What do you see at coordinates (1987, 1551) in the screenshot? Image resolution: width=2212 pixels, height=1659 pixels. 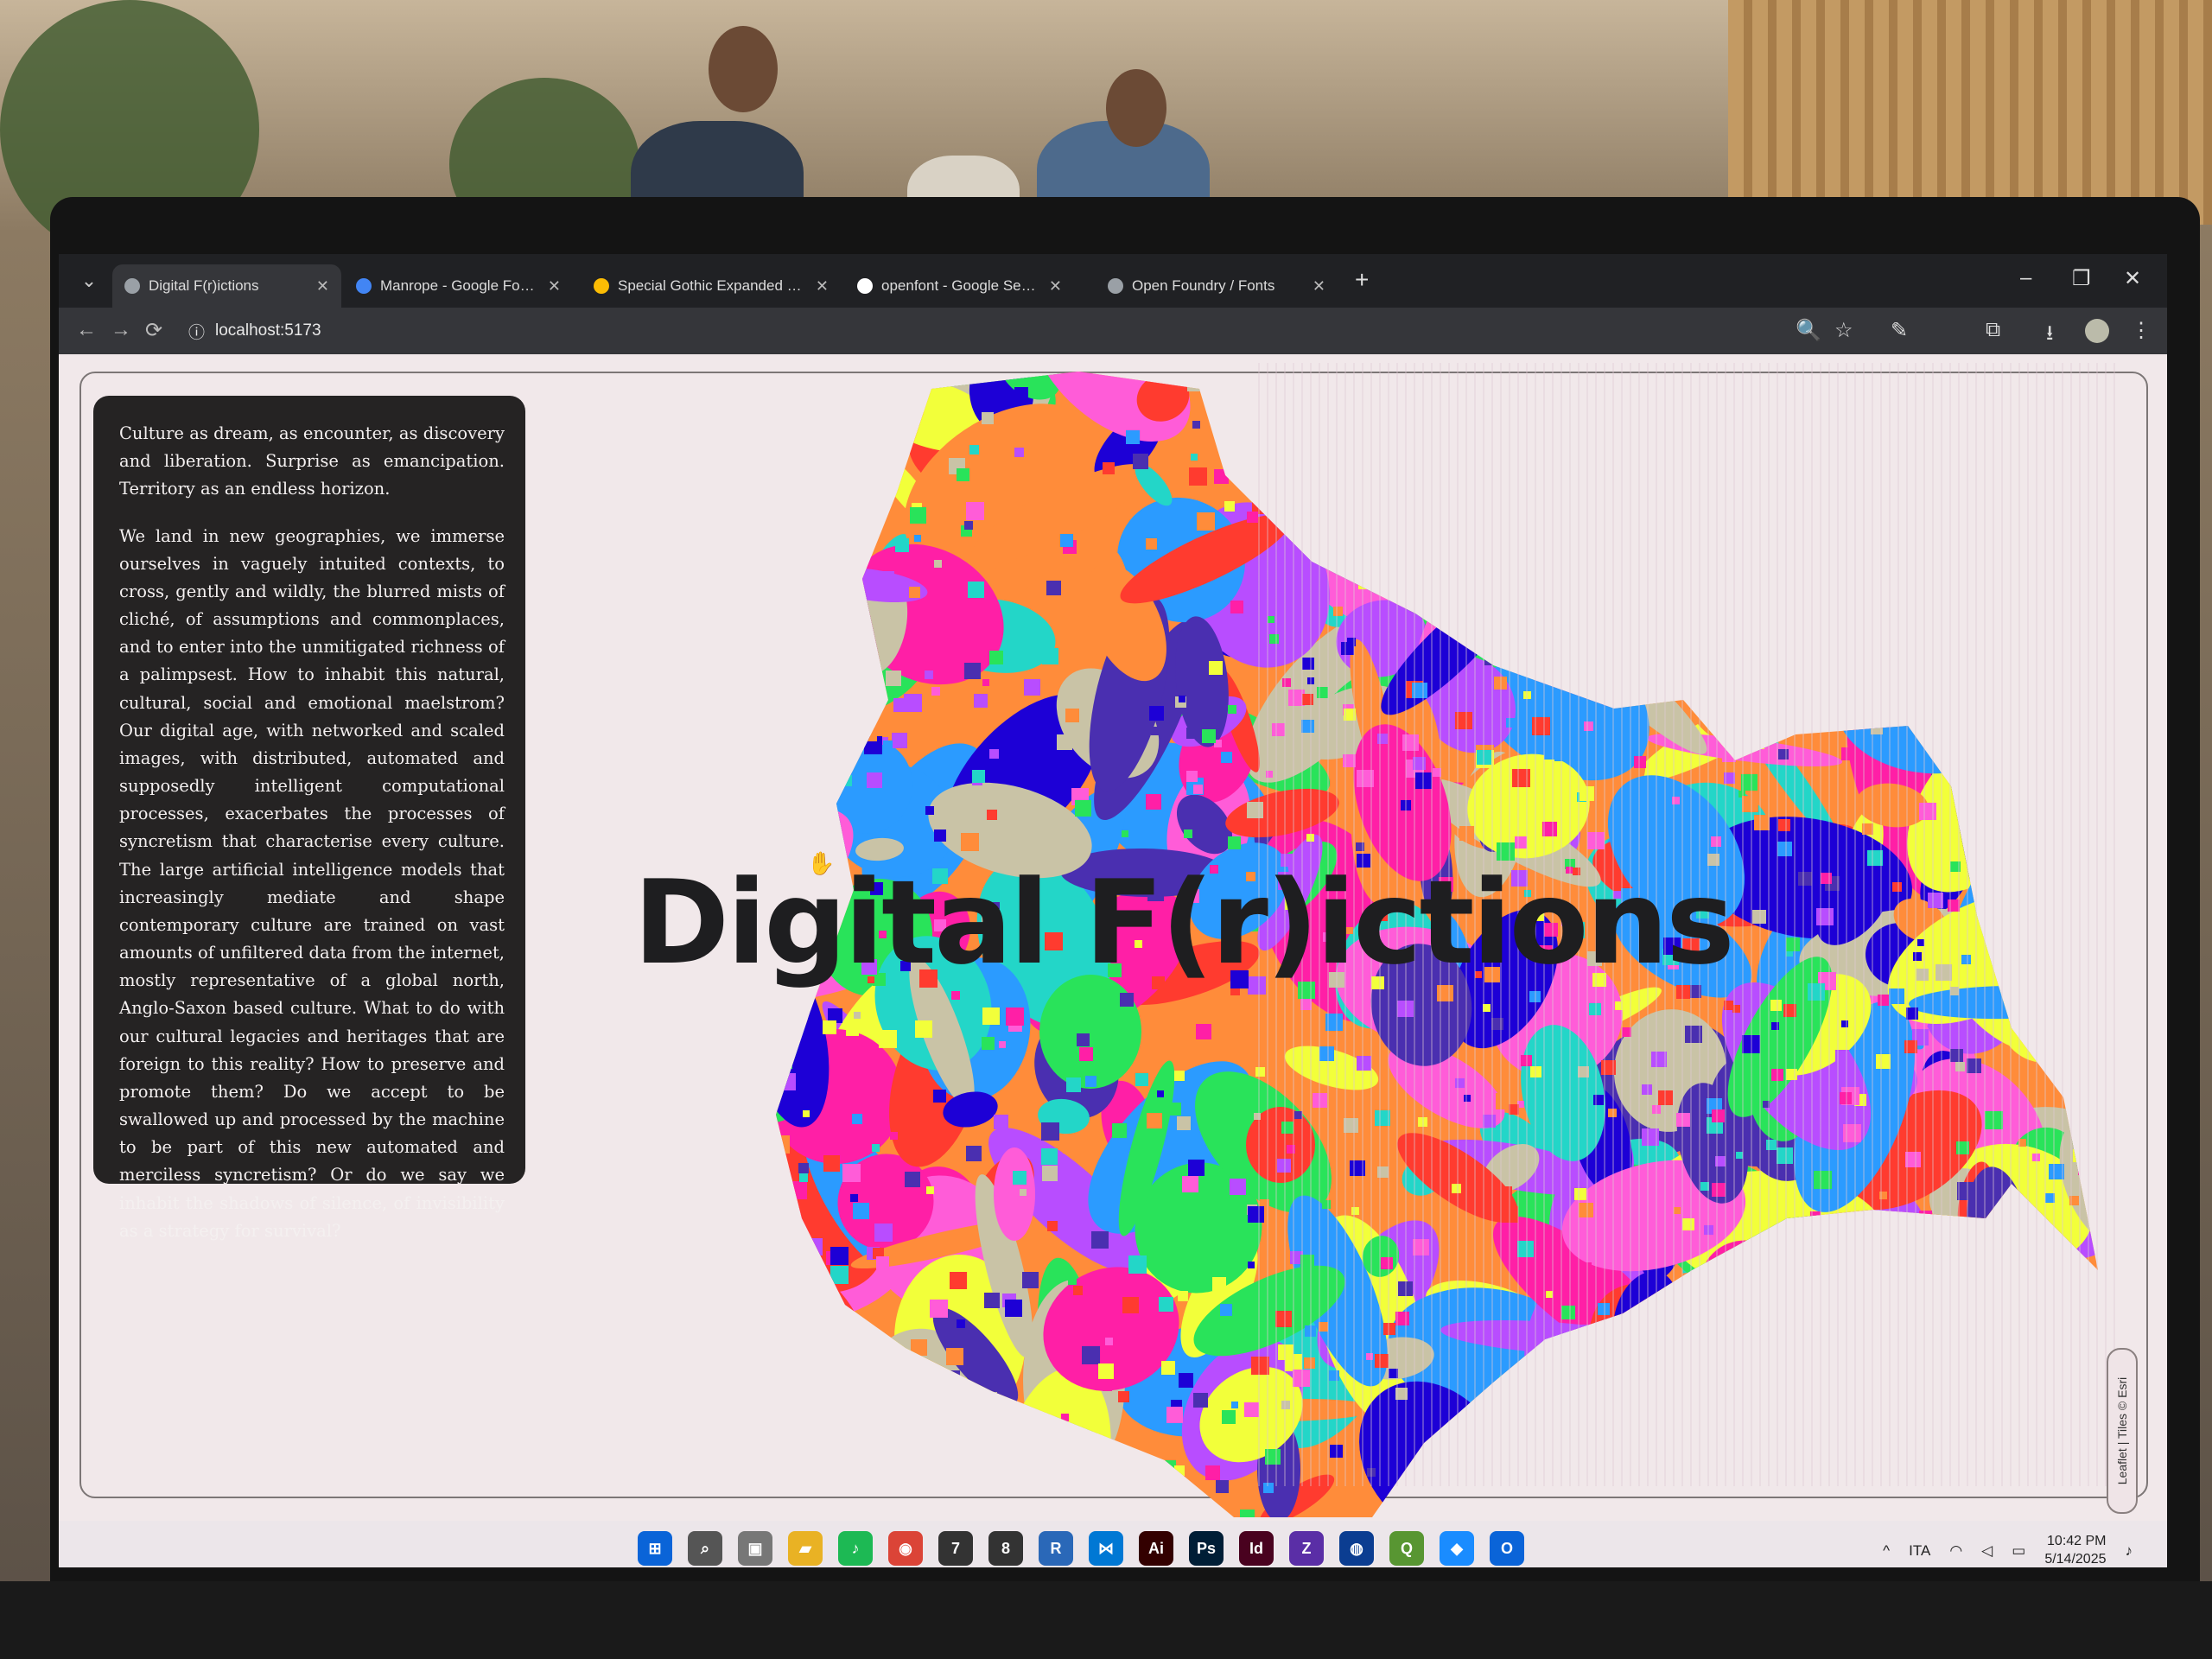 I see `volume-icon: ◁` at bounding box center [1987, 1551].